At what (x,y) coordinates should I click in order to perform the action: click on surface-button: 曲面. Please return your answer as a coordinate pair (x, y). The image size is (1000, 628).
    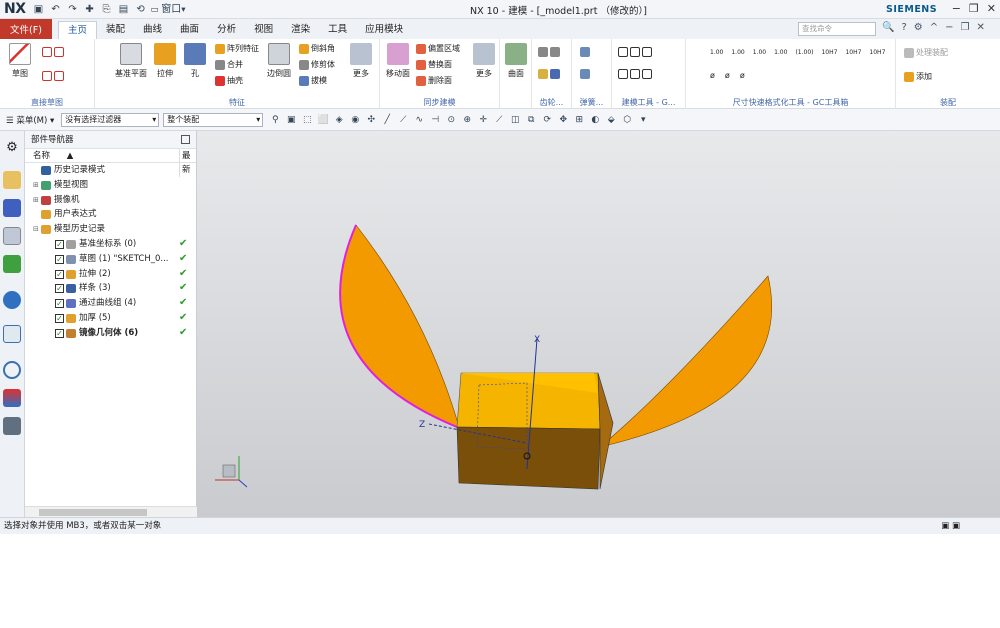
    Looking at the image, I should click on (516, 61).